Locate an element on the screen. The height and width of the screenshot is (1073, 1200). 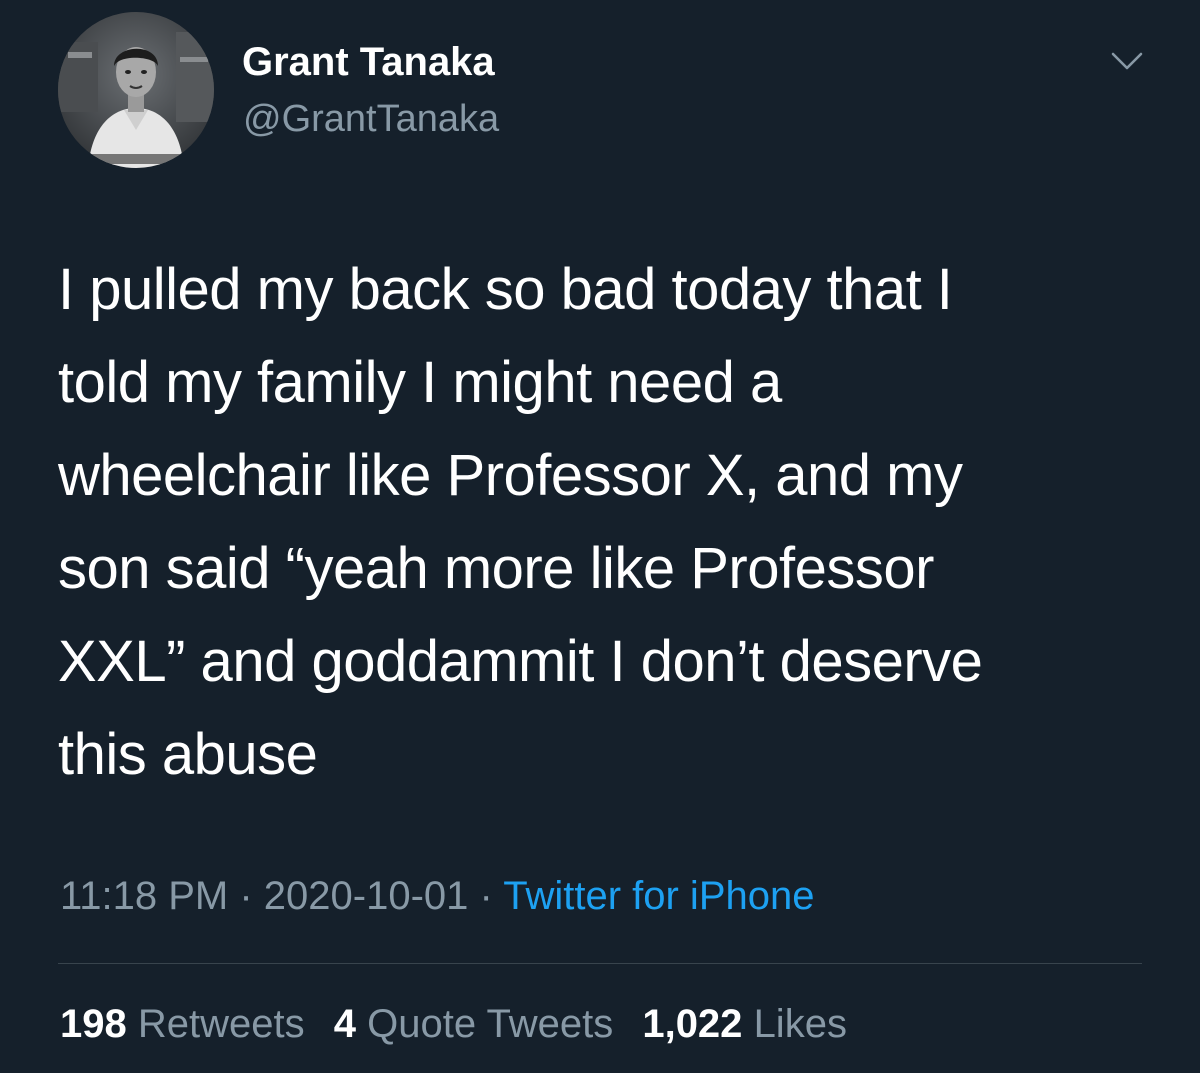
retweets-stat: 198 Retweets is located at coordinates (182, 1024).